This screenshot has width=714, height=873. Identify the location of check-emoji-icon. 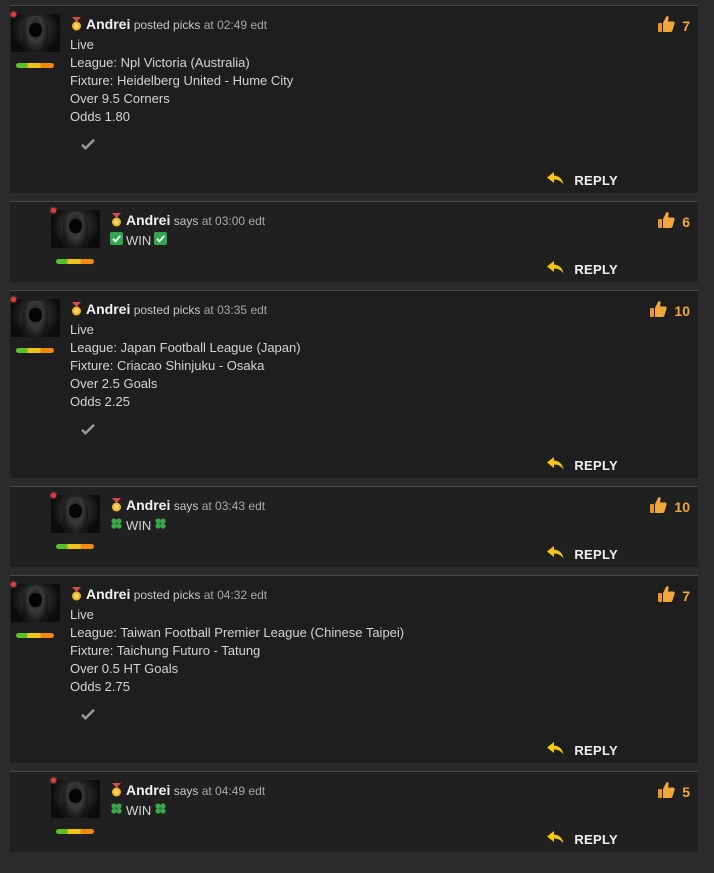
(161, 241).